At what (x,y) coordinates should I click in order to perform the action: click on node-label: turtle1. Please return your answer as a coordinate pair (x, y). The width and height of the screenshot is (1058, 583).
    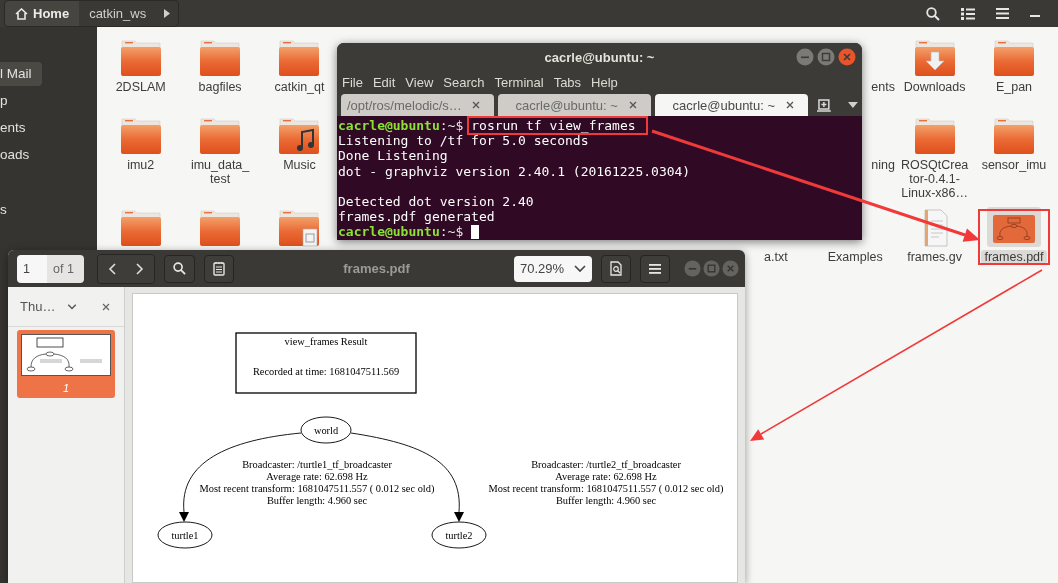
    Looking at the image, I should click on (185, 535).